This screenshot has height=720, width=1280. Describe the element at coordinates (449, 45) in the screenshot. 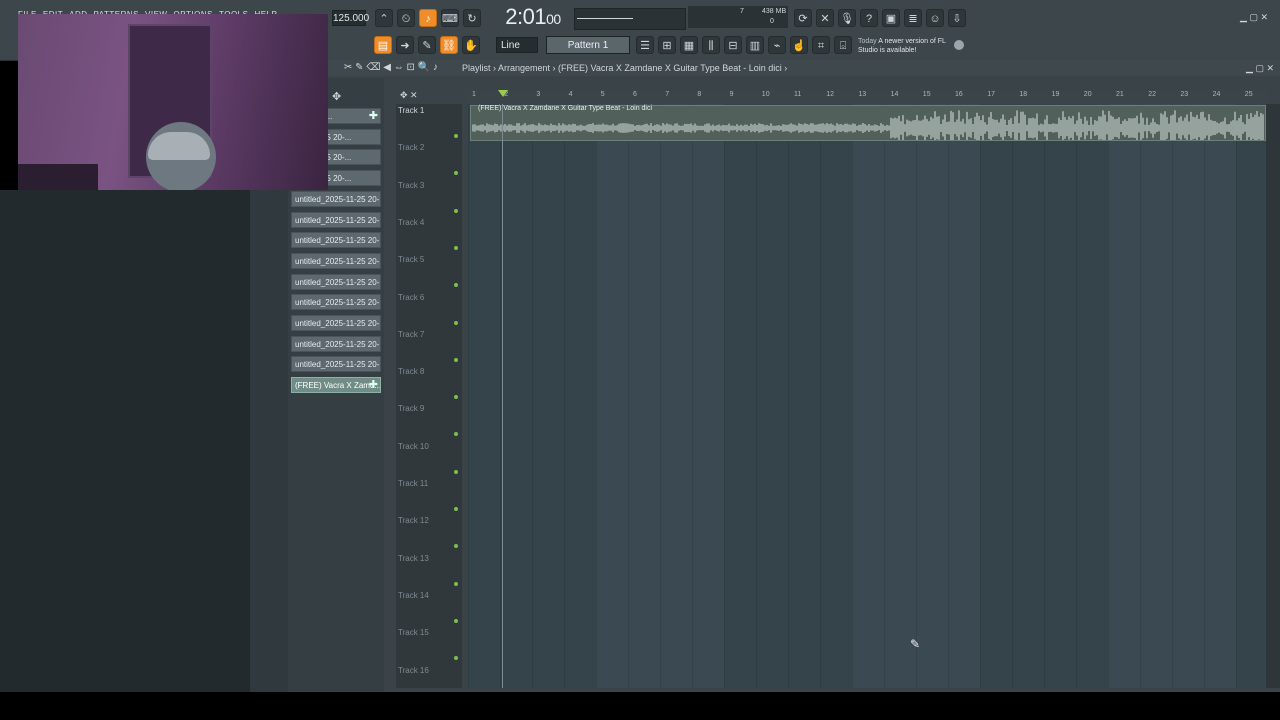

I see `link-icon: ⛓` at that location.